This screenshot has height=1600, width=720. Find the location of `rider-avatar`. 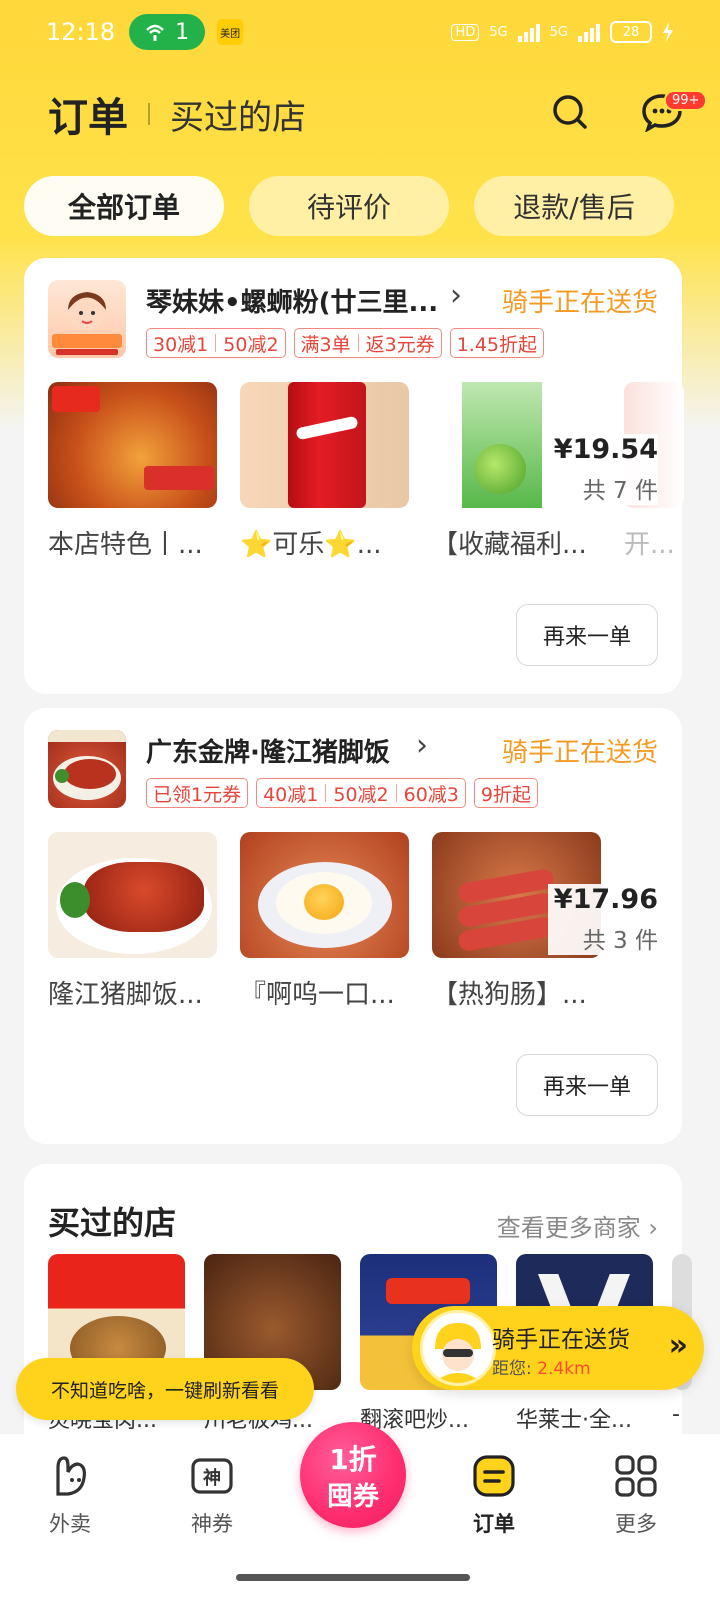

rider-avatar is located at coordinates (458, 1348).